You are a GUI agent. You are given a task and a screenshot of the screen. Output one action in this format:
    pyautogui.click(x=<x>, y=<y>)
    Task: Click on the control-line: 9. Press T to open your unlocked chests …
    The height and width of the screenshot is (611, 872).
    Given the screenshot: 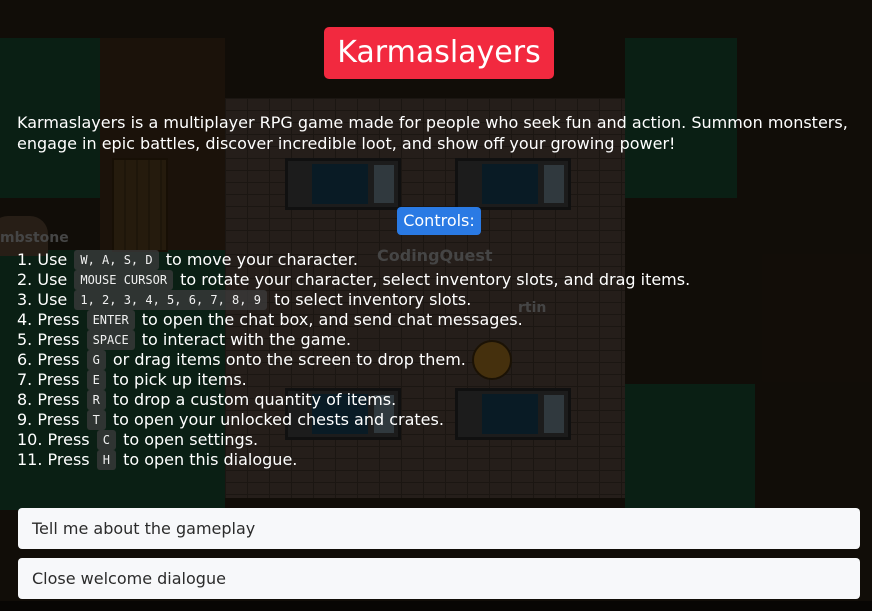 What is the action you would take?
    pyautogui.click(x=442, y=420)
    